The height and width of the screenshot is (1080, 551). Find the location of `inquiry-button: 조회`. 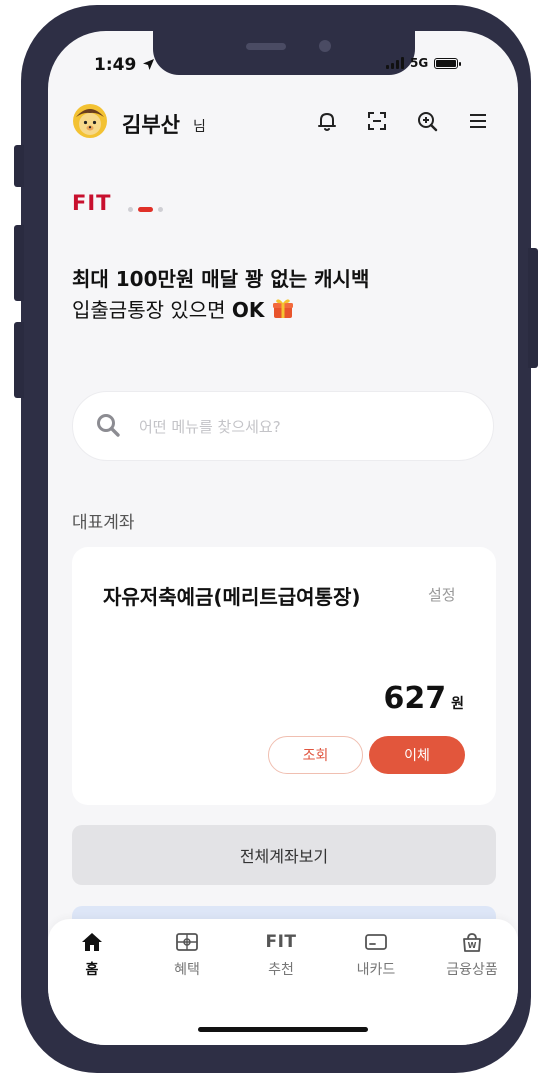

inquiry-button: 조회 is located at coordinates (315, 755).